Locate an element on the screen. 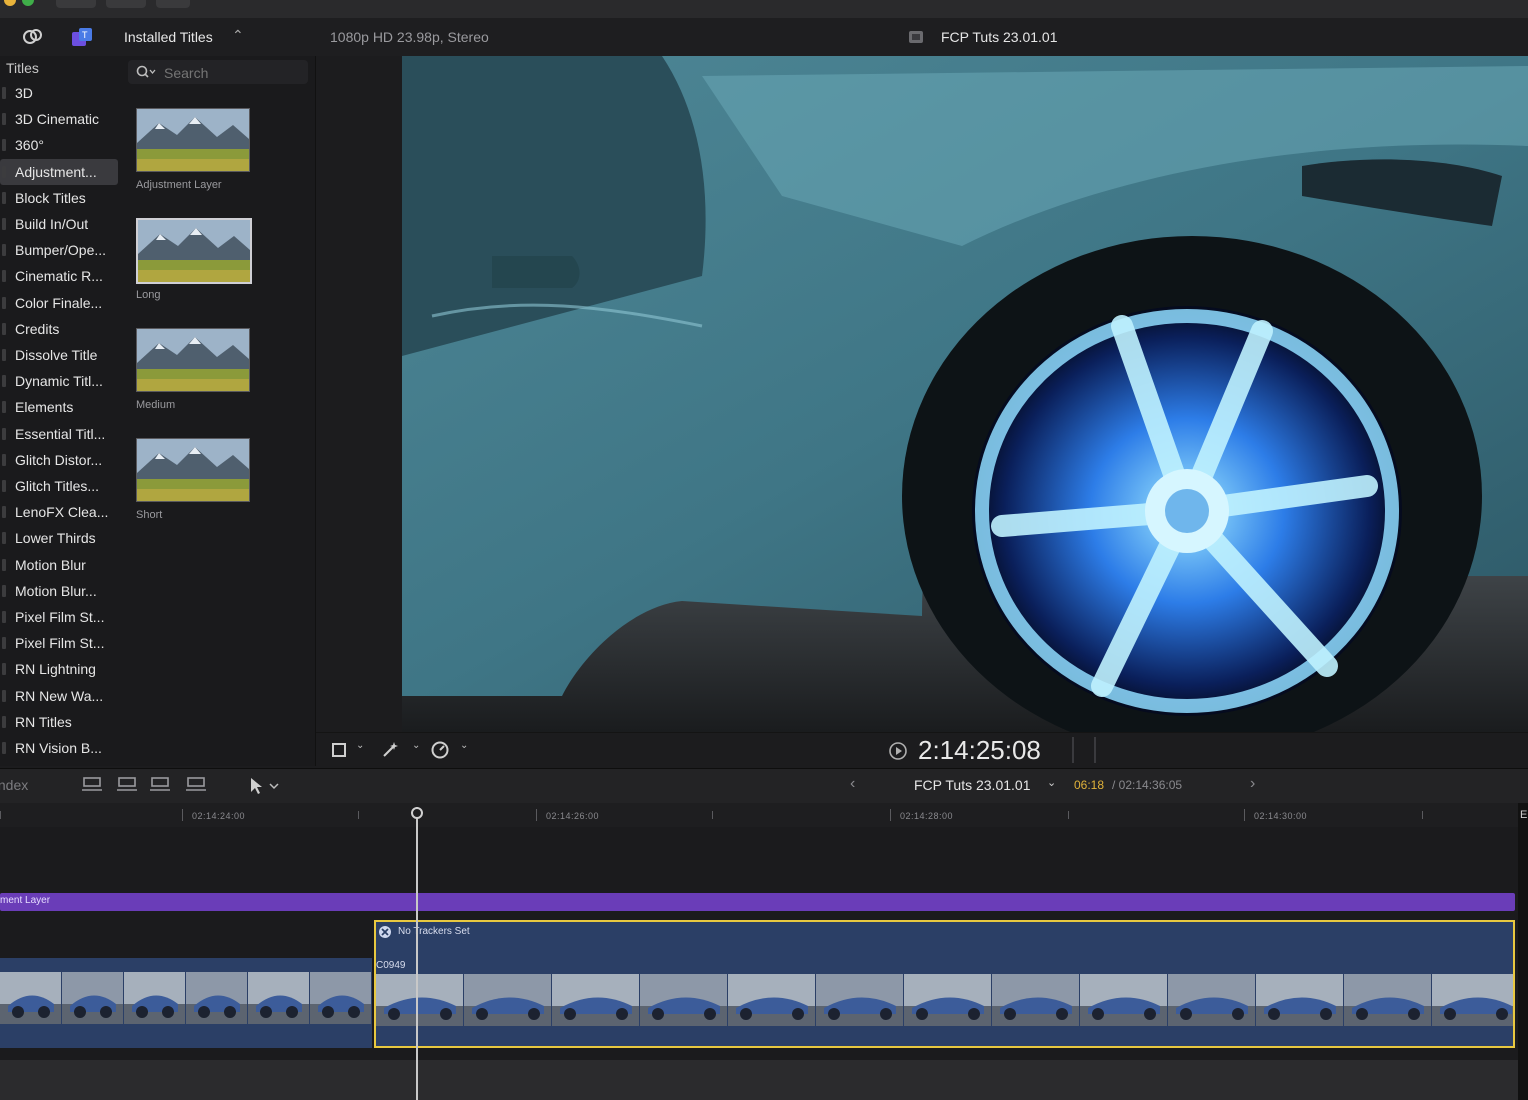 The image size is (1528, 1100). crop-icon is located at coordinates (339, 750).